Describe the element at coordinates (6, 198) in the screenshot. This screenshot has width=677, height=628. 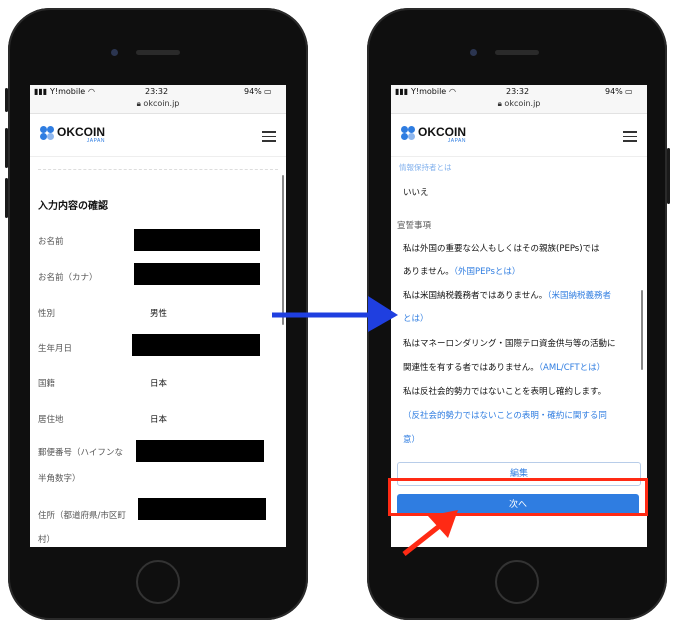
I see `left-phone-volume-down` at that location.